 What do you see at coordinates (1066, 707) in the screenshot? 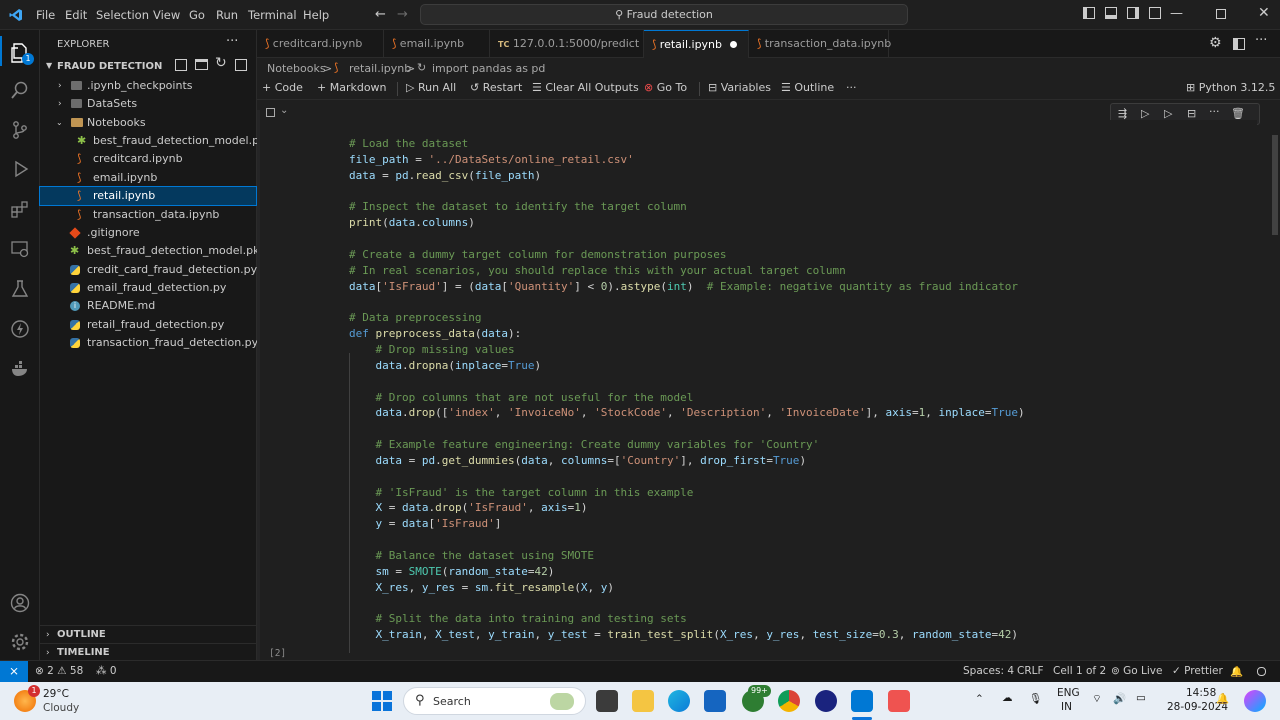
I see `input-region: IN` at bounding box center [1066, 707].